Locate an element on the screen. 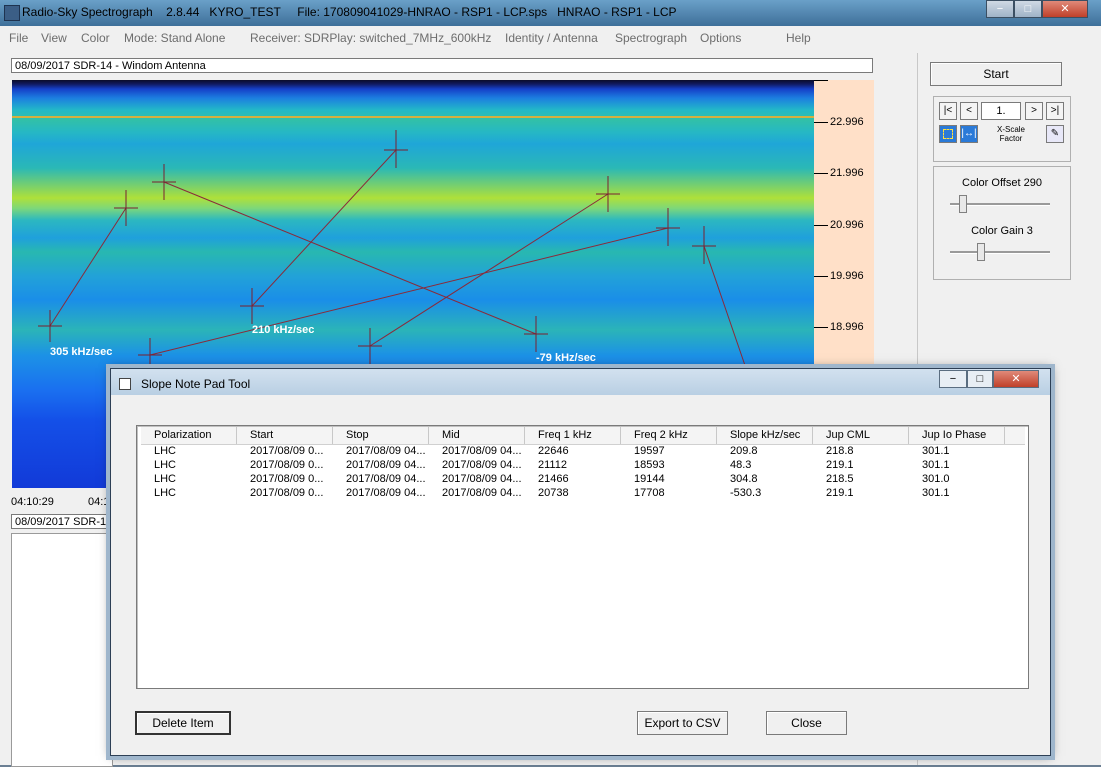 The height and width of the screenshot is (767, 1101). table-cell: 19597 is located at coordinates (649, 451).